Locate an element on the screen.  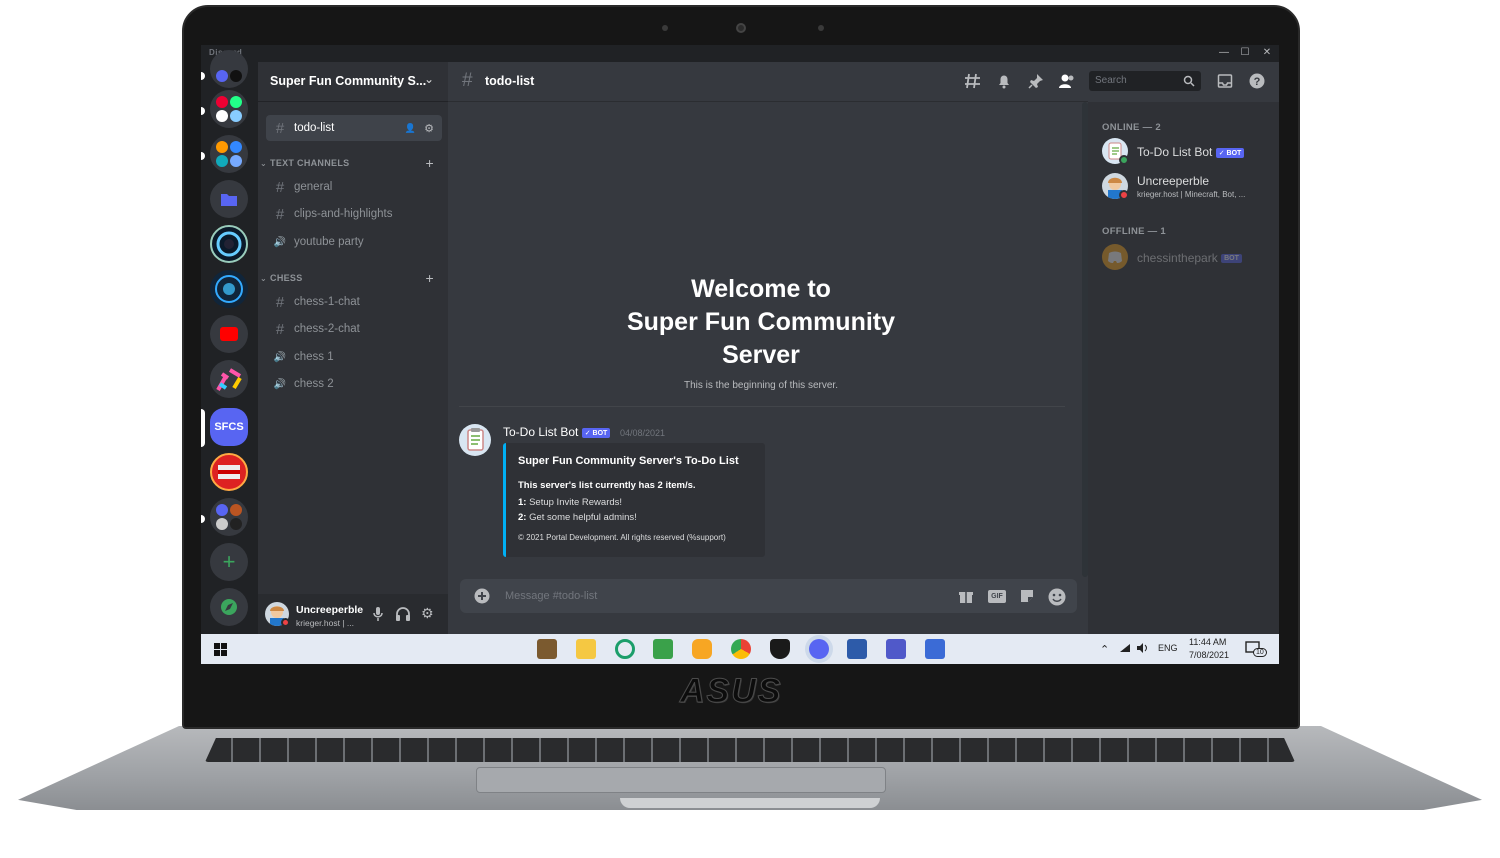
welcome-line: Welcome to is located at coordinates (761, 289).